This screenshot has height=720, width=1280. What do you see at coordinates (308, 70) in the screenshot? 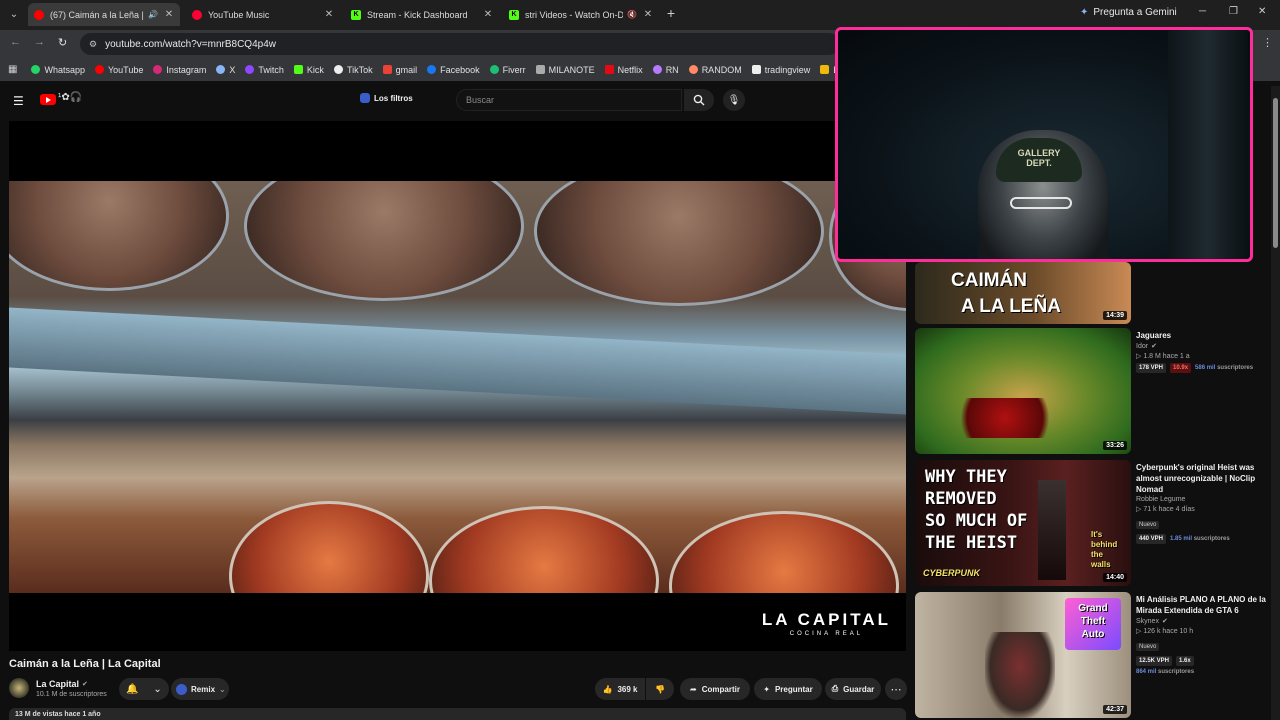
I see `bookmark-kick: Kick` at bounding box center [308, 70].